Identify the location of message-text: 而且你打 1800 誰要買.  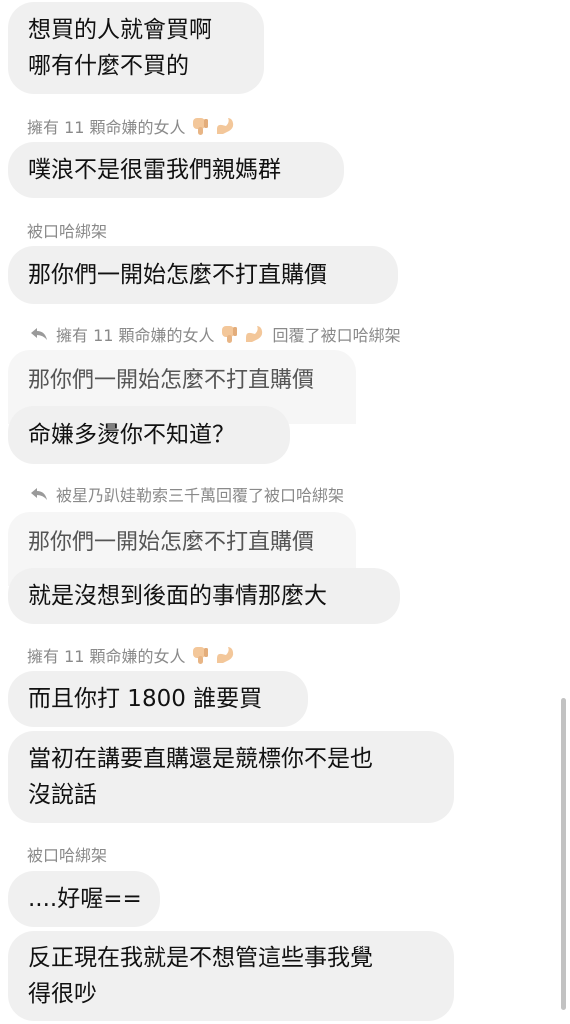
(145, 699).